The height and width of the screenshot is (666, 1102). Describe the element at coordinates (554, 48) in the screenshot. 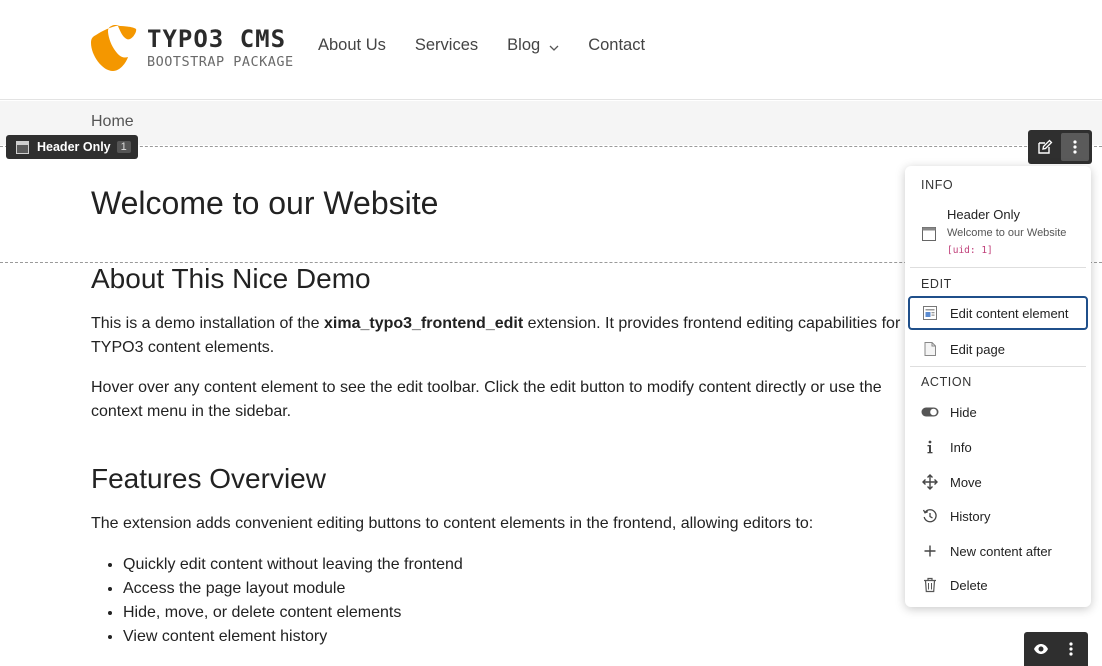

I see `chevron-down-icon` at that location.